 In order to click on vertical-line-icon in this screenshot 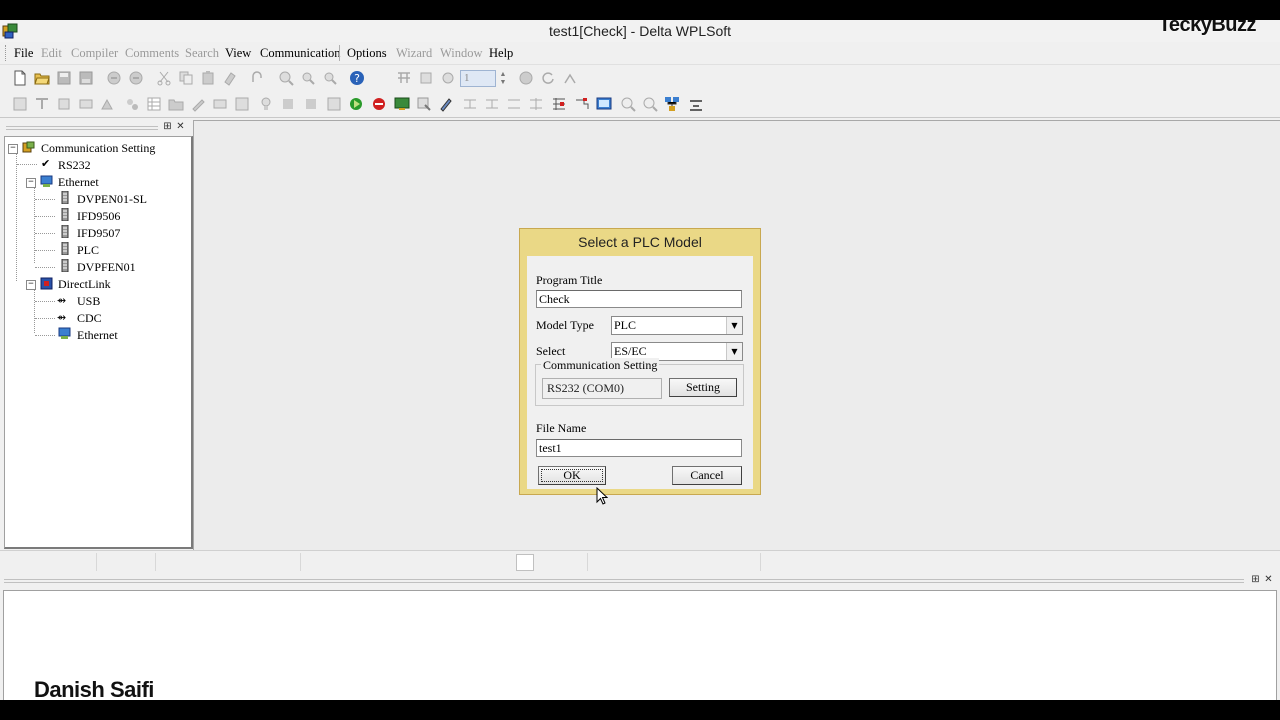, I will do `click(108, 104)`.